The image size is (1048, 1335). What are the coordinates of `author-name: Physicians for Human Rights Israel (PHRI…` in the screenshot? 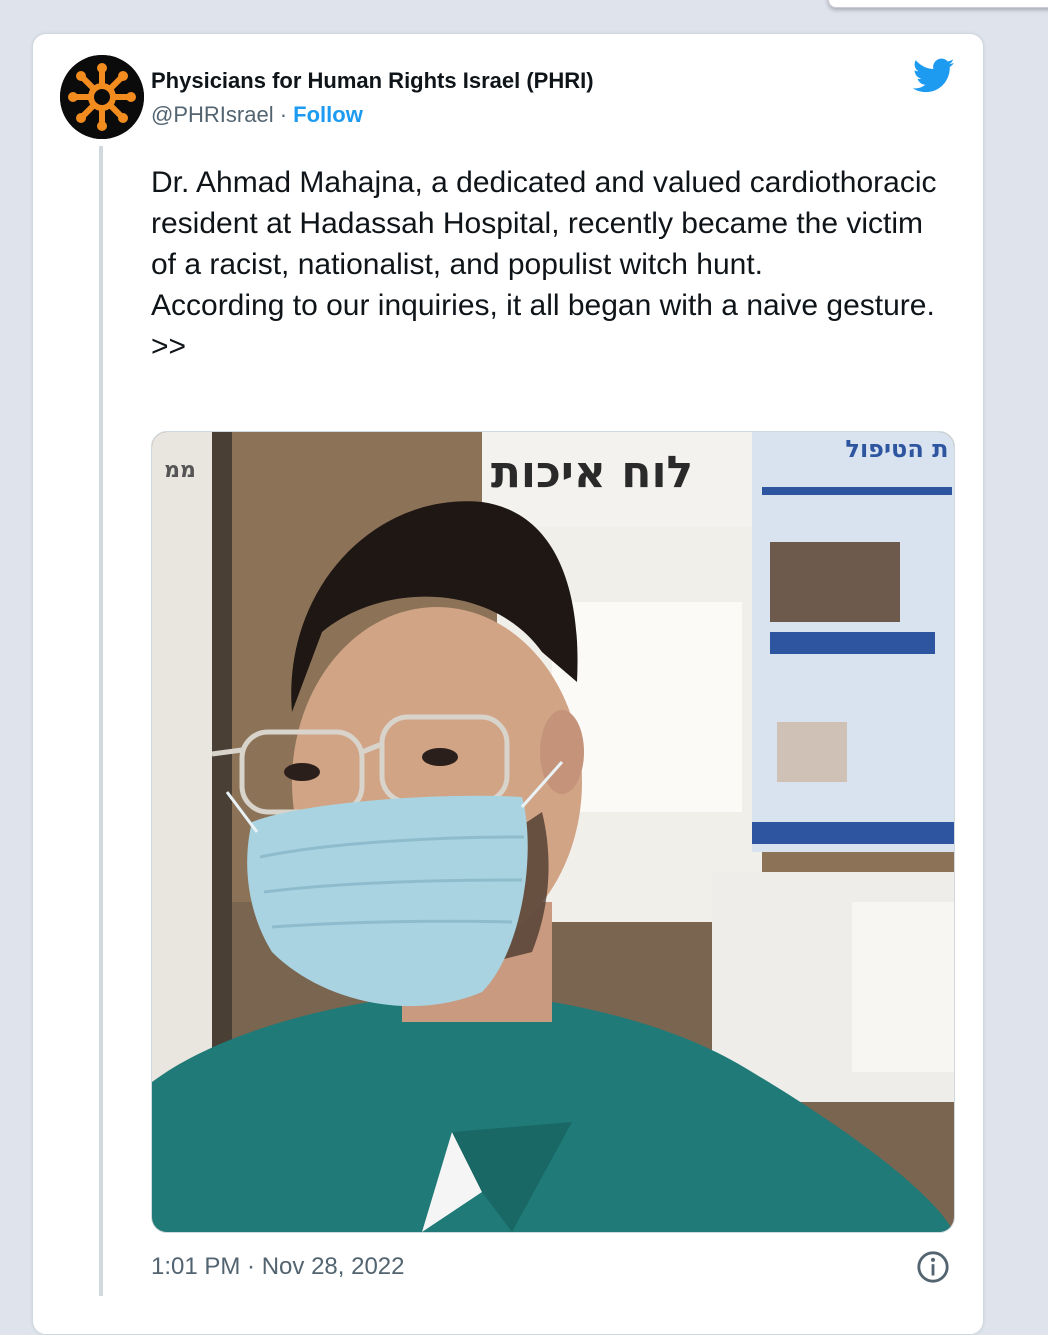 It's located at (372, 81).